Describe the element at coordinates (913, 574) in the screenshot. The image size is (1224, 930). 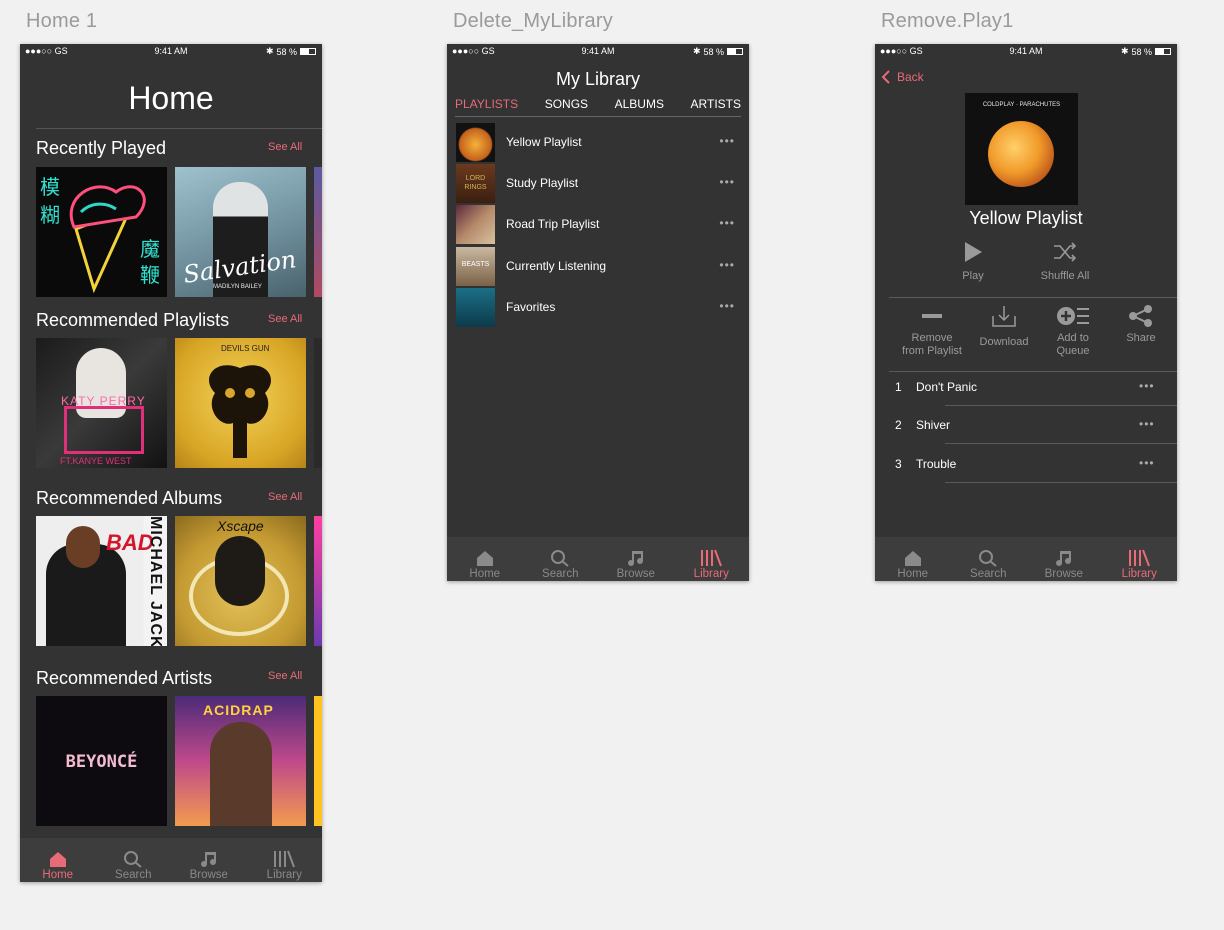
I see `tab-home-label: Home` at that location.